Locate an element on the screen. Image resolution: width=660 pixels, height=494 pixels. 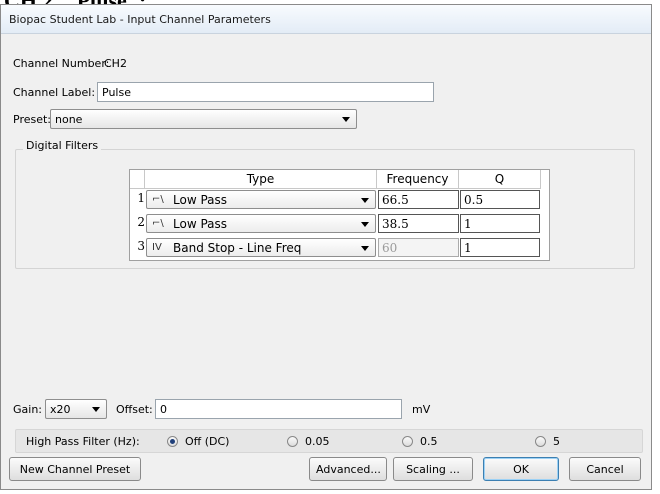
channel-label-label: Channel Label: is located at coordinates (54, 92).